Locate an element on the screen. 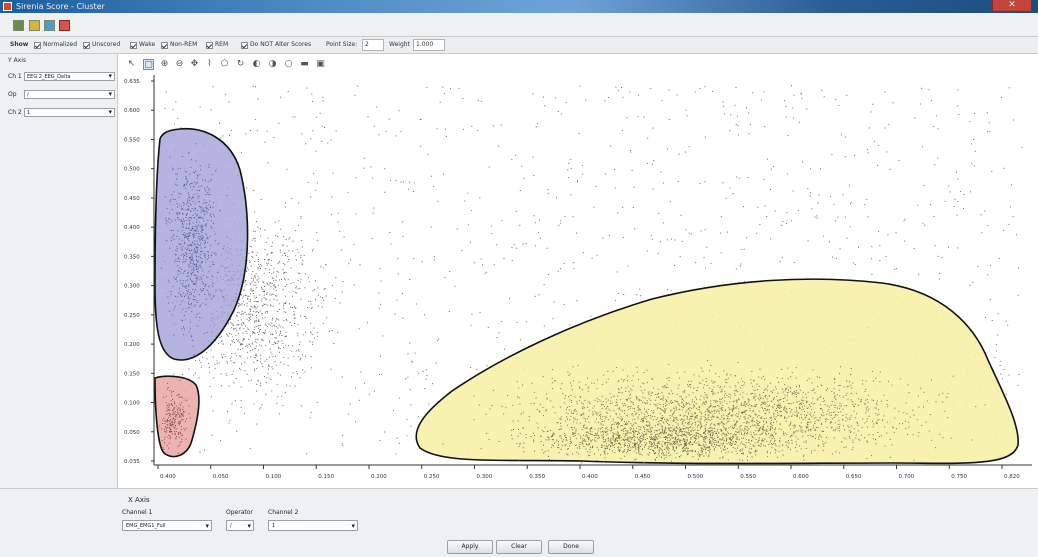  pointer-icon: ↖ is located at coordinates (131, 64).